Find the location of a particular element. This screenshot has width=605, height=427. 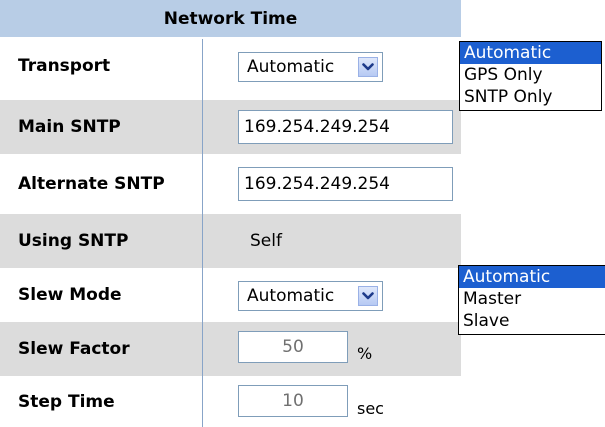

transport-options-list: Automatic GPS Only SNTP Only is located at coordinates (530, 76).